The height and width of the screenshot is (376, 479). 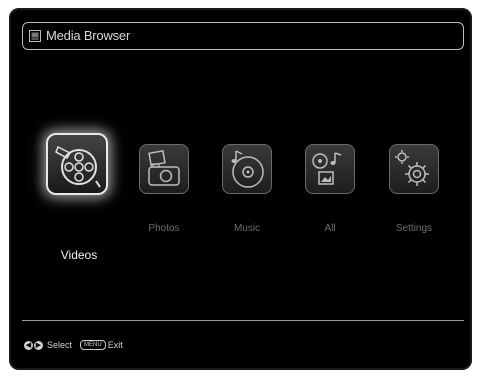 What do you see at coordinates (414, 228) in the screenshot?
I see `settings-label: Settings` at bounding box center [414, 228].